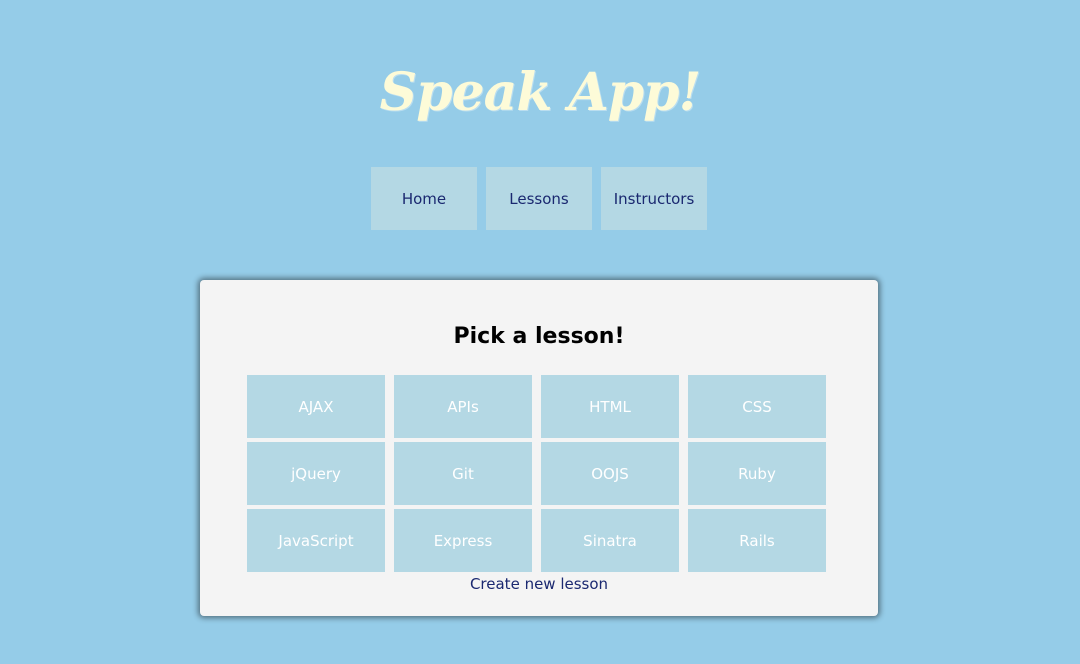 This screenshot has height=664, width=1080. Describe the element at coordinates (654, 198) in the screenshot. I see `nav-instructors-button: Instructors` at that location.